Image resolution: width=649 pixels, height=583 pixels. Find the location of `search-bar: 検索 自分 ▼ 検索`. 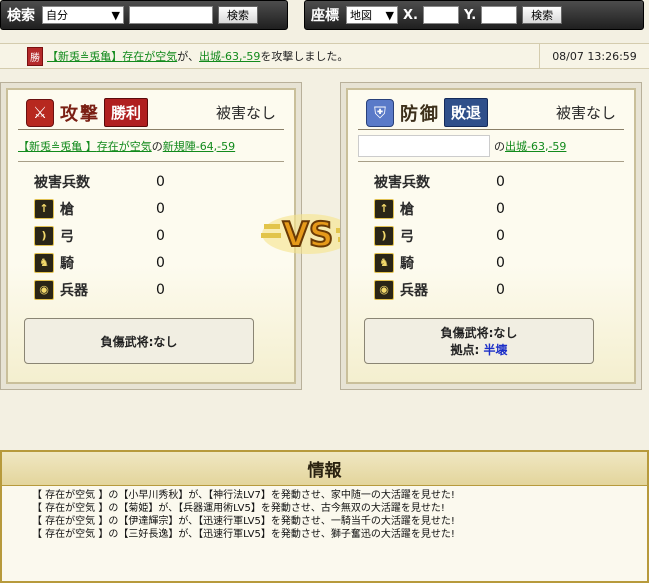

search-bar: 検索 自分 ▼ 検索 is located at coordinates (144, 15).